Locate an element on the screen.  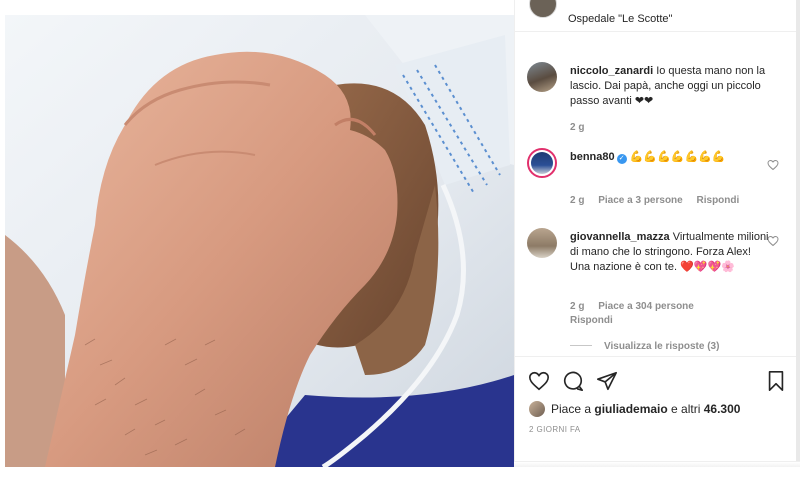
comment-icon is located at coordinates (573, 381).